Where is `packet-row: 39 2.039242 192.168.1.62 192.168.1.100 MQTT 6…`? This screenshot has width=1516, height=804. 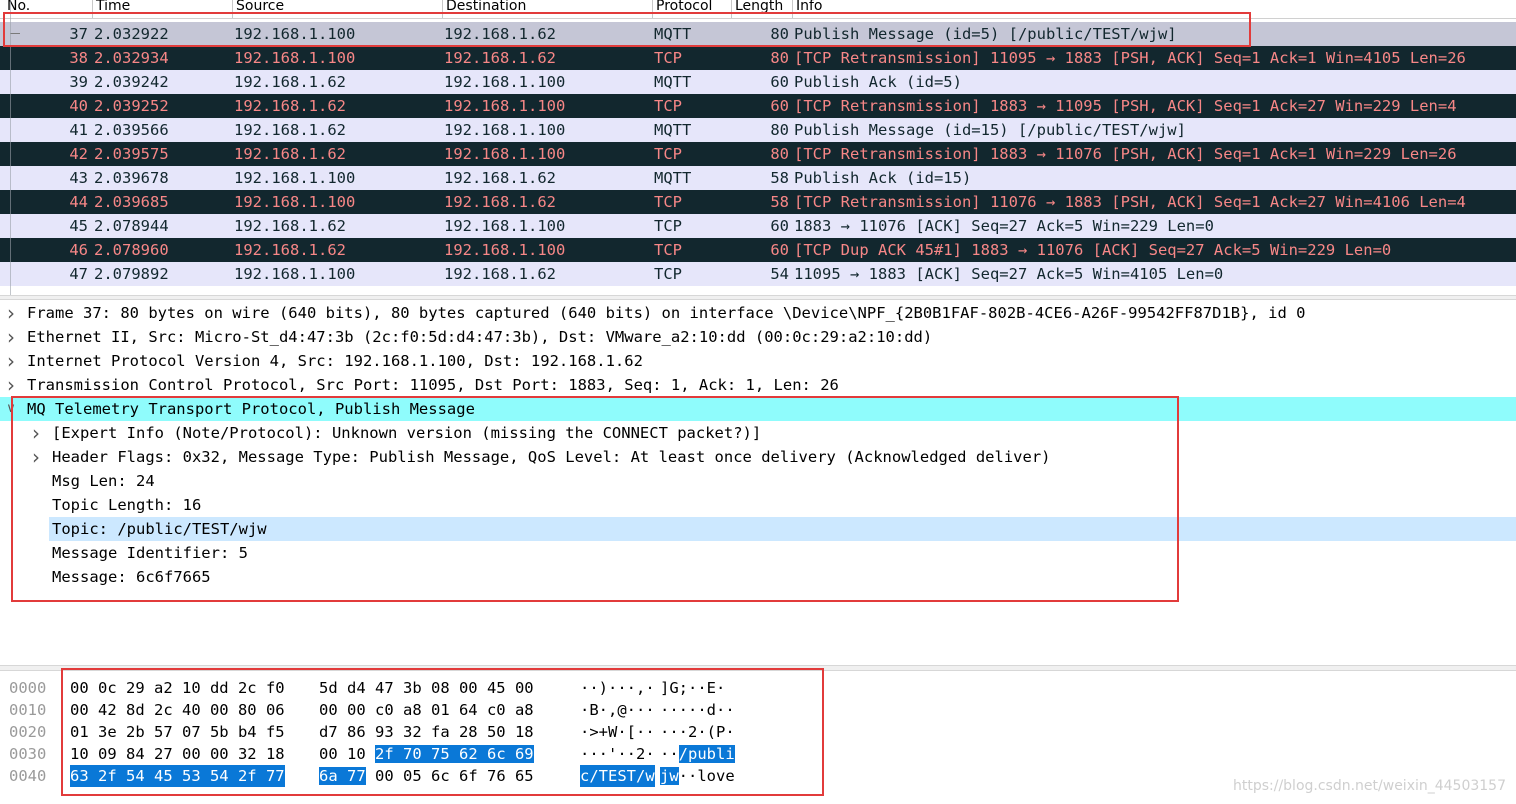 packet-row: 39 2.039242 192.168.1.62 192.168.1.100 MQTT 6… is located at coordinates (758, 82).